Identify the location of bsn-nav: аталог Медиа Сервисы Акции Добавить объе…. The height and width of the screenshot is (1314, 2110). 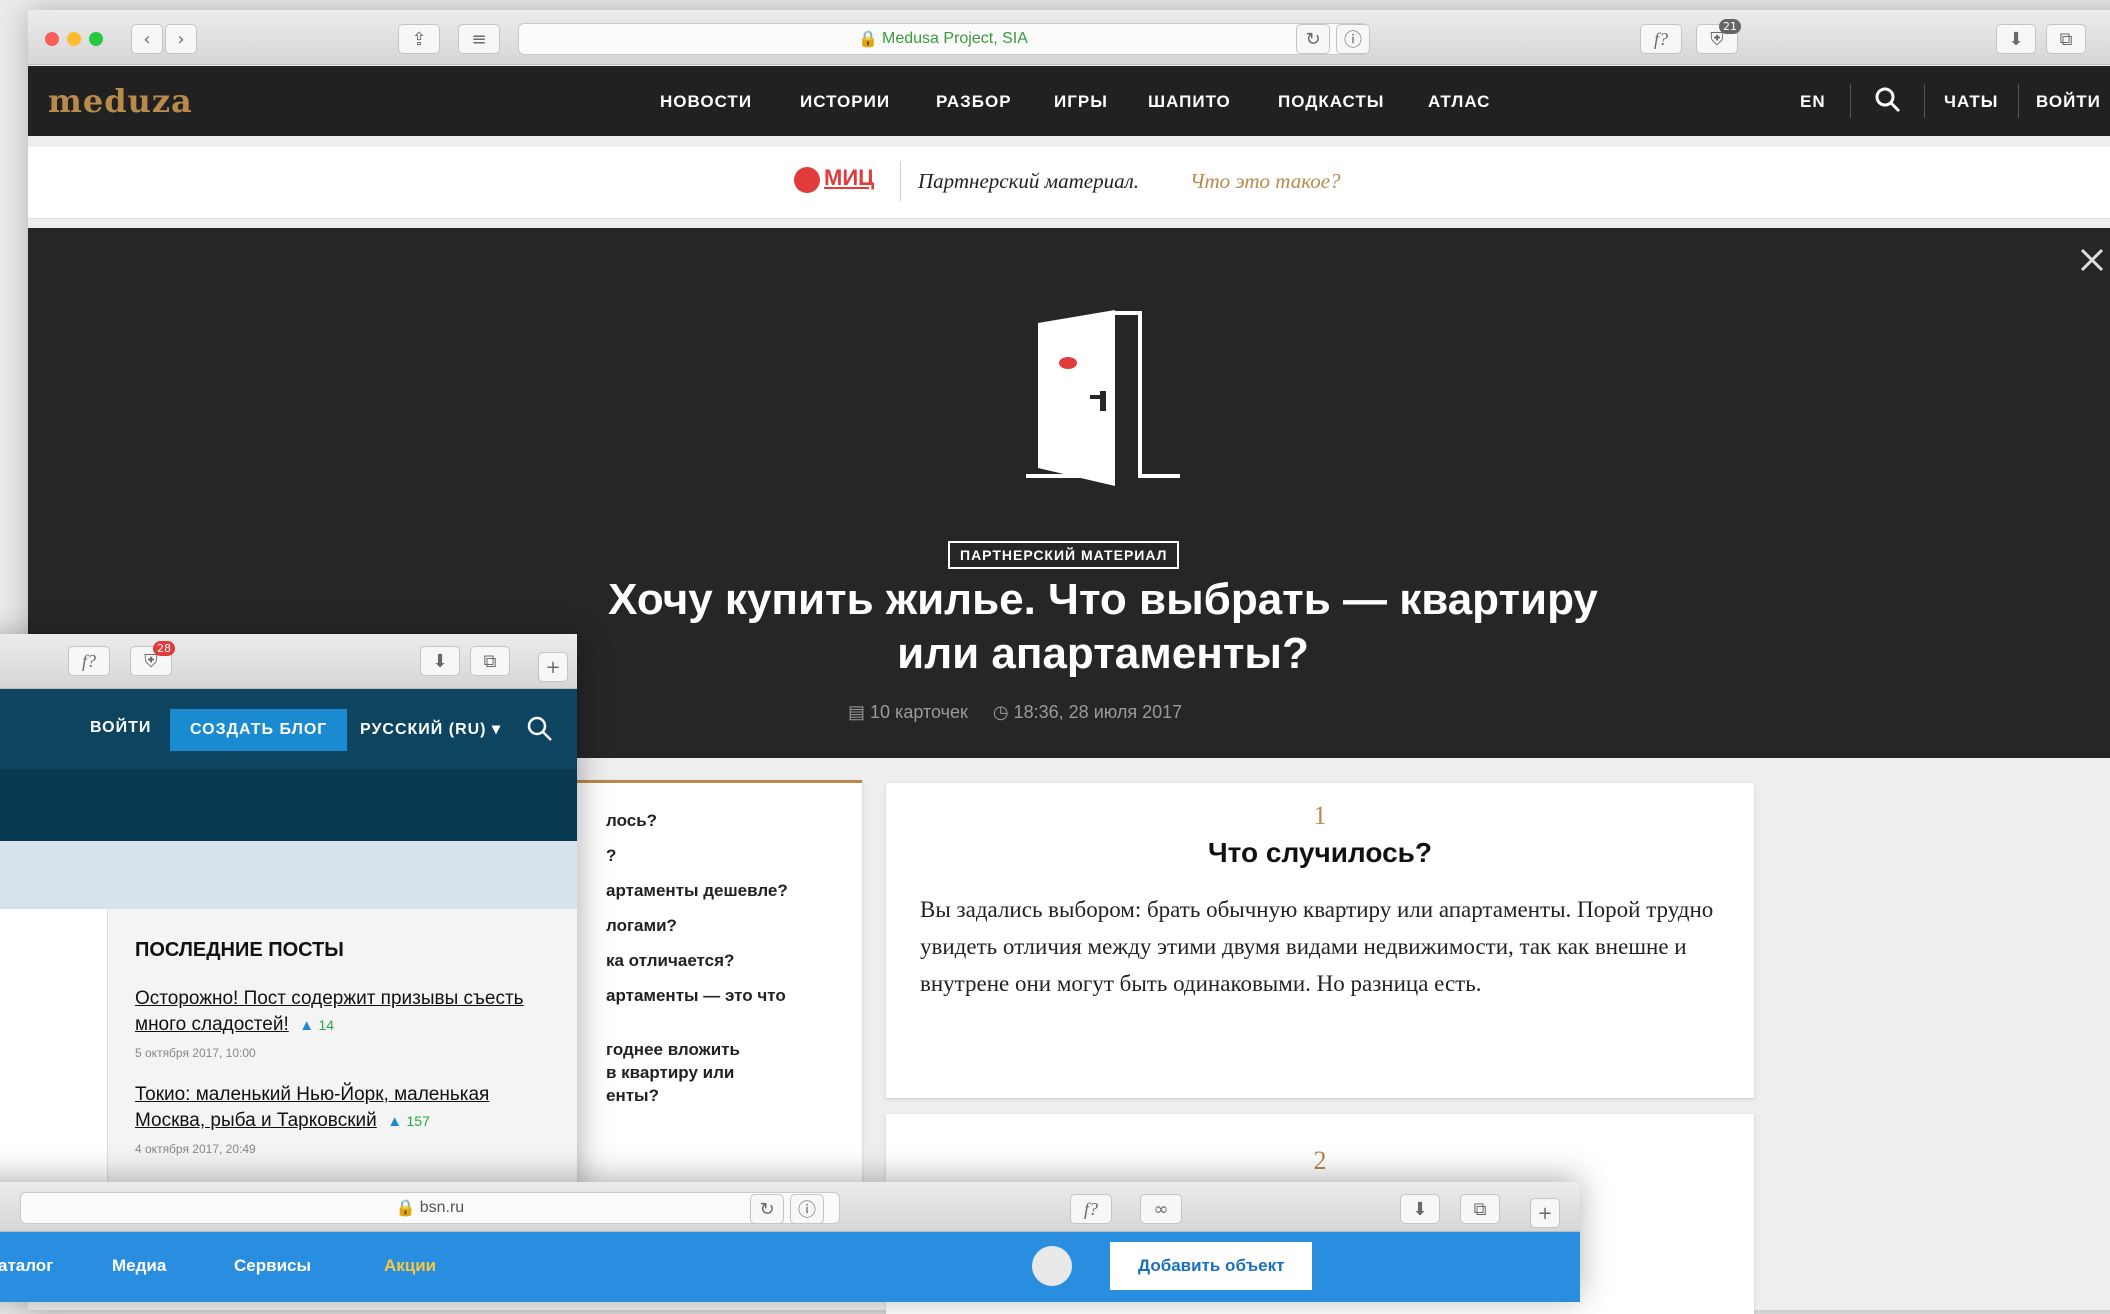
(790, 1267).